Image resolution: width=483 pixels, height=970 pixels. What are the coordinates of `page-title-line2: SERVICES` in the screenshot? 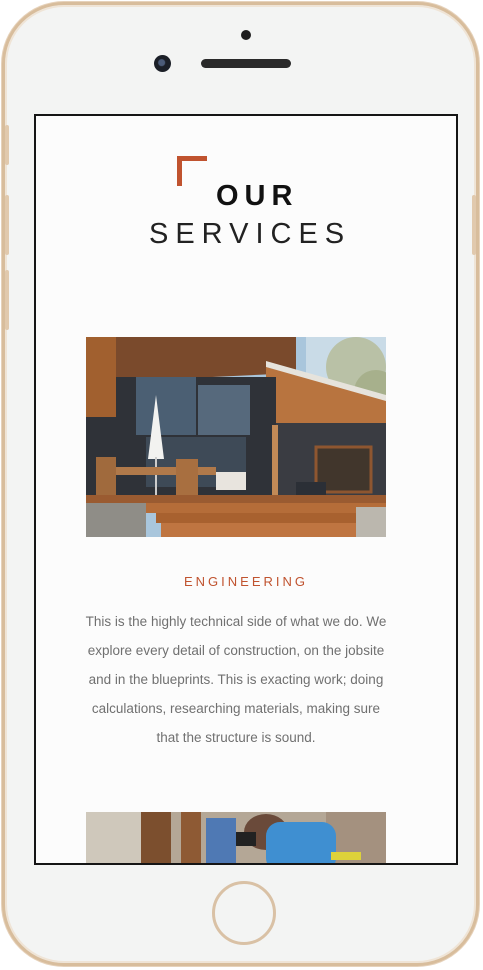 It's located at (250, 234).